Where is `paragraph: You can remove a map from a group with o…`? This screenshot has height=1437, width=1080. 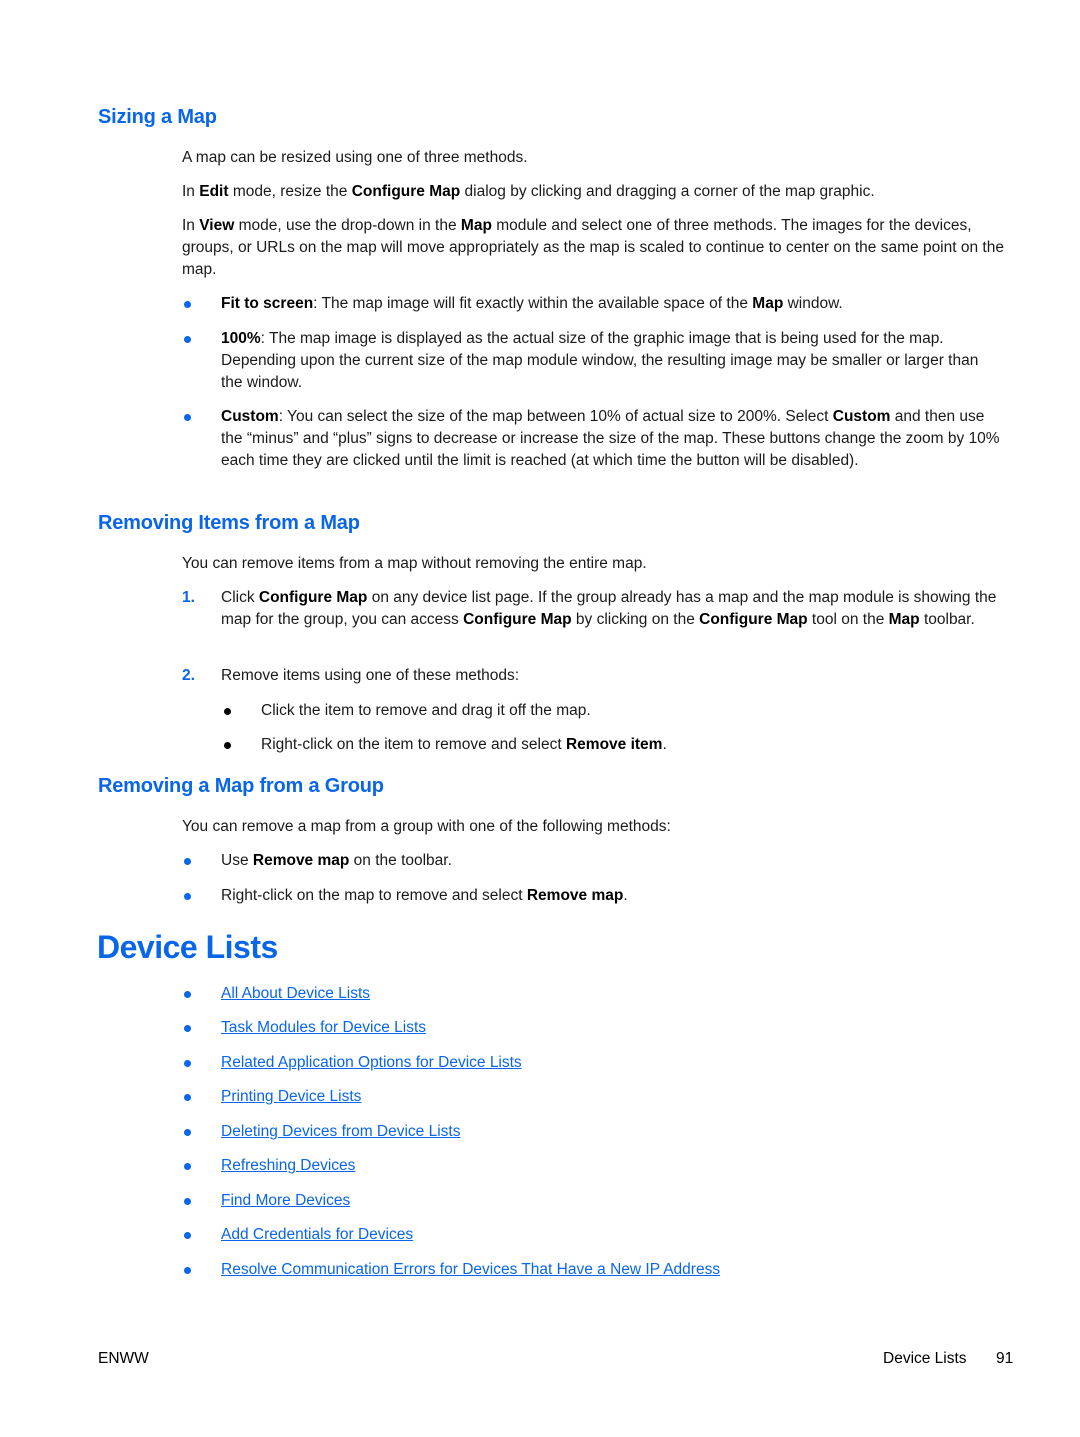 paragraph: You can remove a map from a group with o… is located at coordinates (426, 826).